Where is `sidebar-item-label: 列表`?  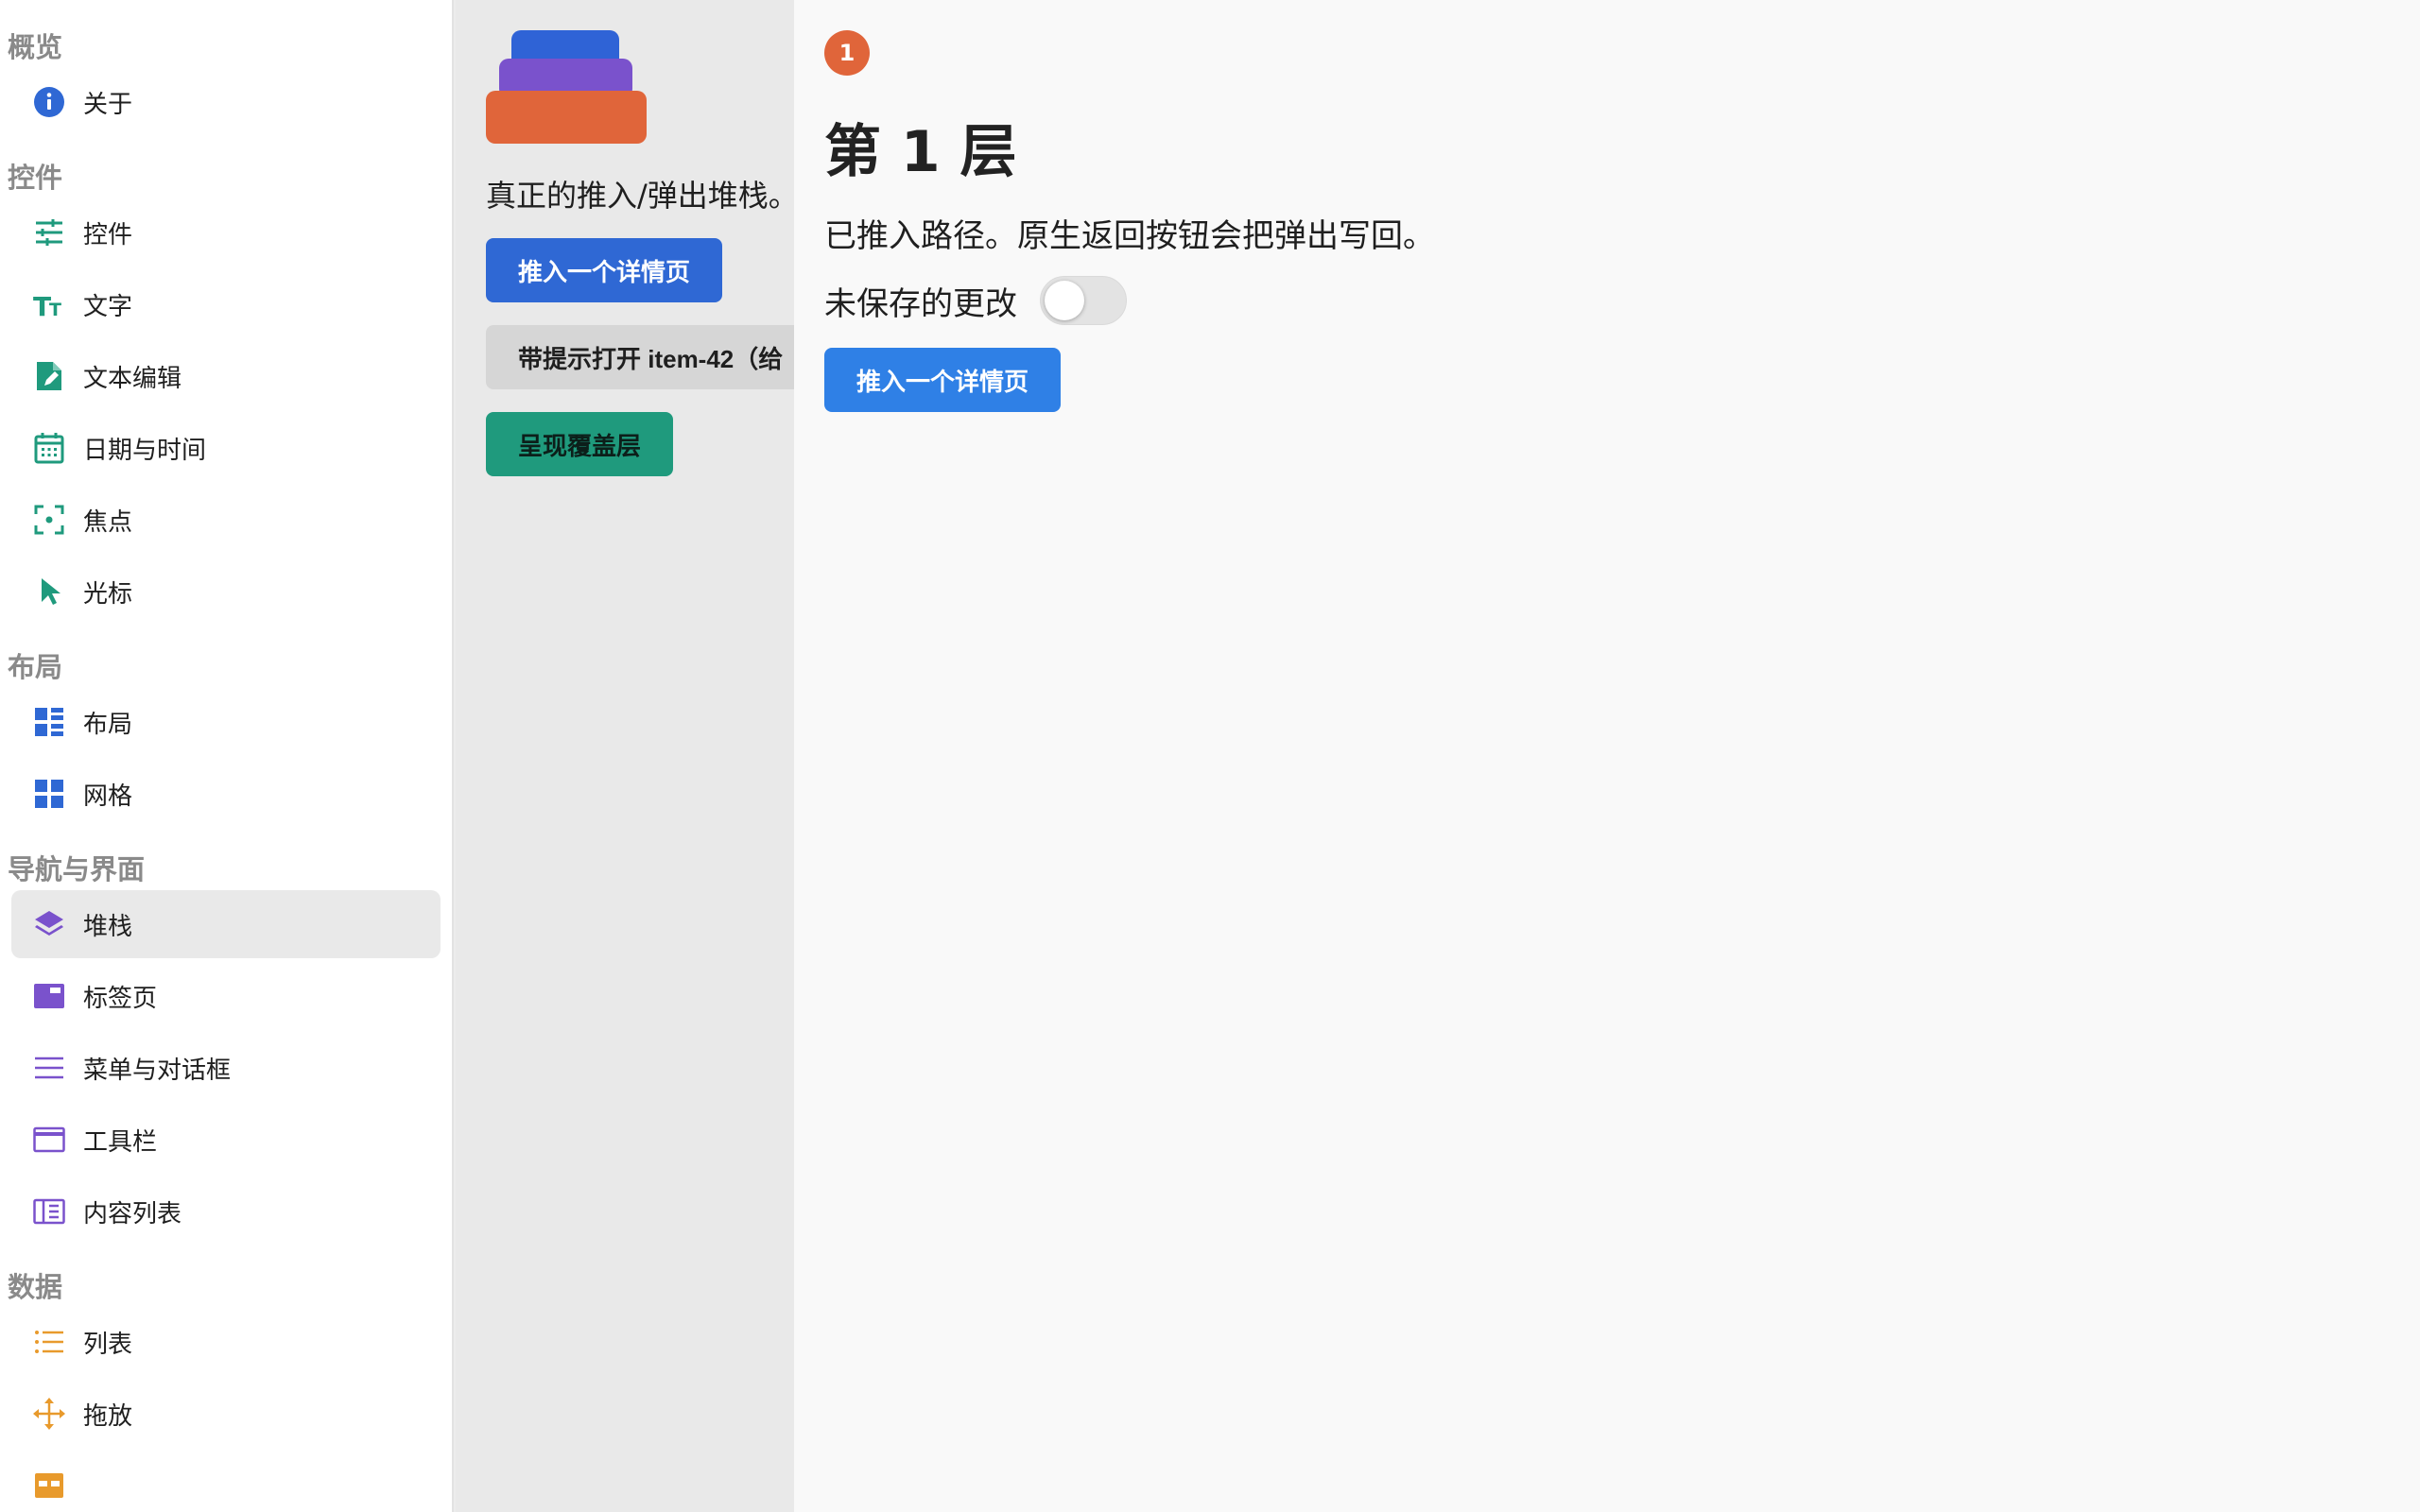 sidebar-item-label: 列表 is located at coordinates (108, 1344).